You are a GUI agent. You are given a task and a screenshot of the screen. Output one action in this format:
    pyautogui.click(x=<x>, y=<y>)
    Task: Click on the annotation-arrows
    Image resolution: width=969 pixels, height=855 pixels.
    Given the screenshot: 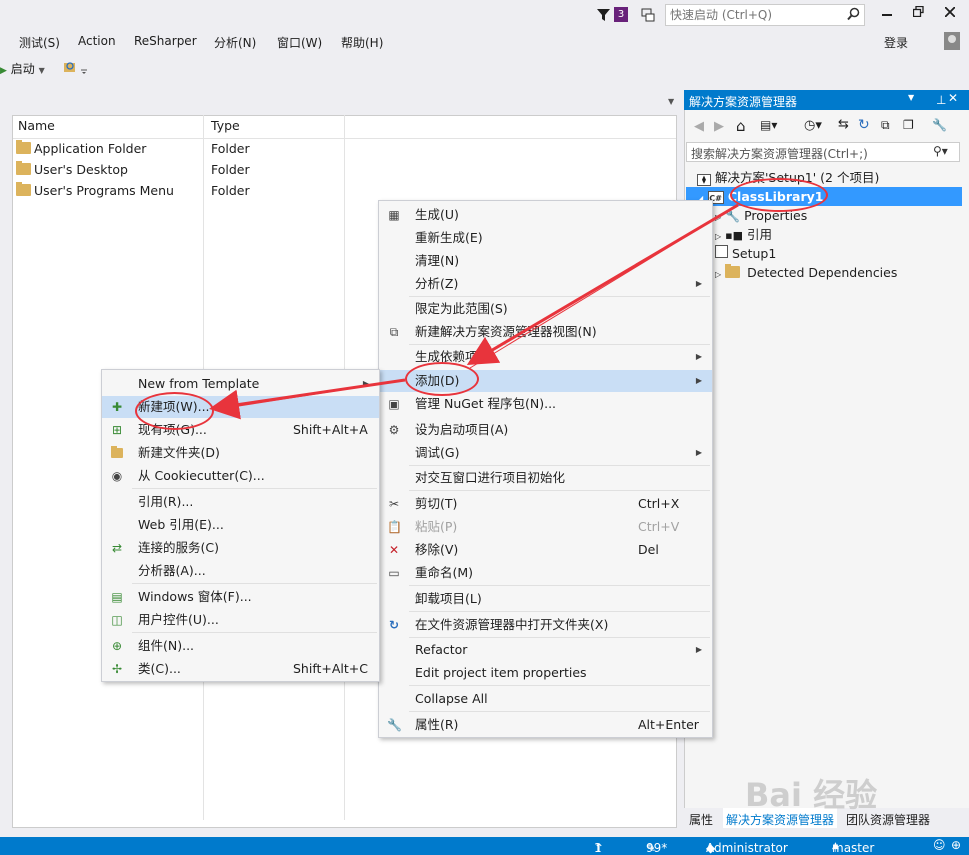 What is the action you would take?
    pyautogui.click(x=474, y=311)
    